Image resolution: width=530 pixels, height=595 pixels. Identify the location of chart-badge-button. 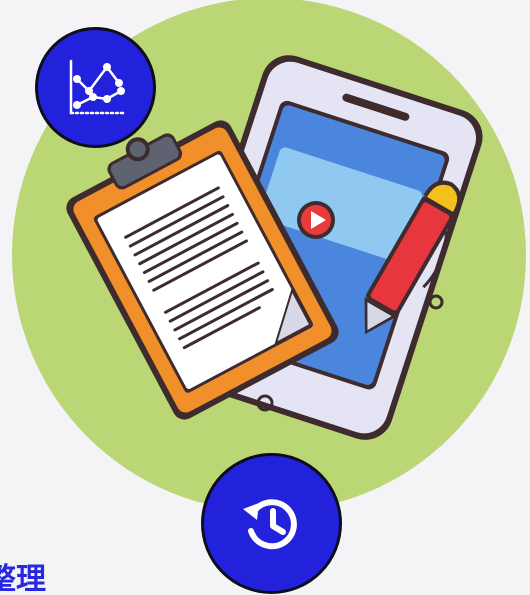
(95, 87).